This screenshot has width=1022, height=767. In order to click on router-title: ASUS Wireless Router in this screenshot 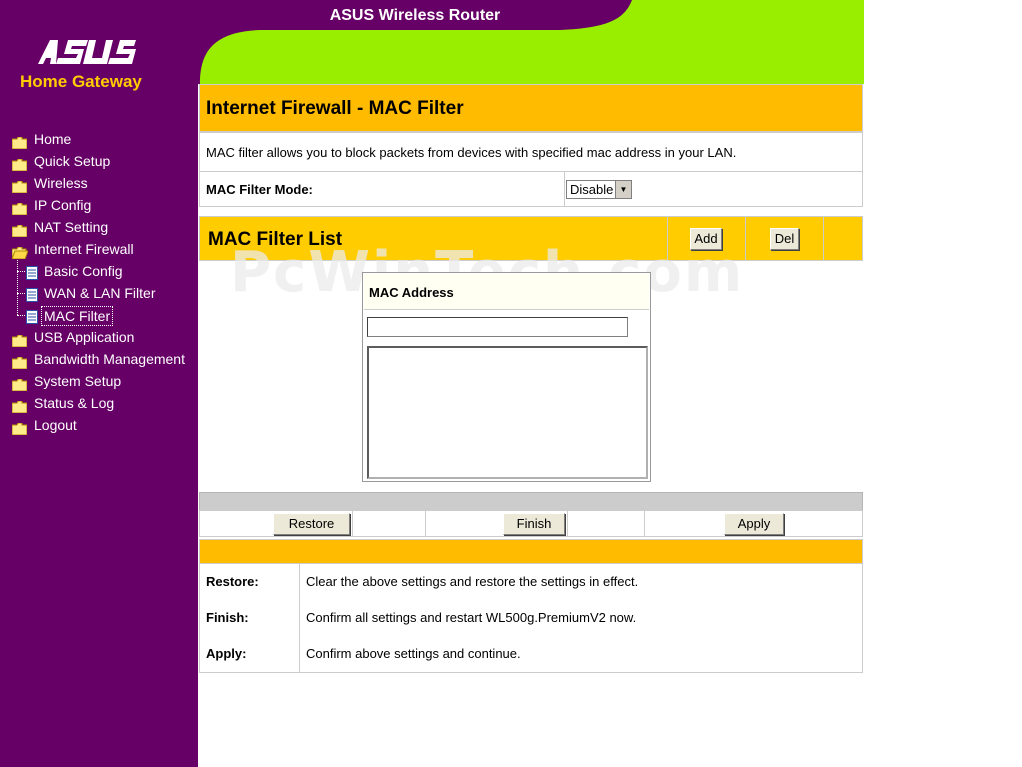, I will do `click(415, 15)`.